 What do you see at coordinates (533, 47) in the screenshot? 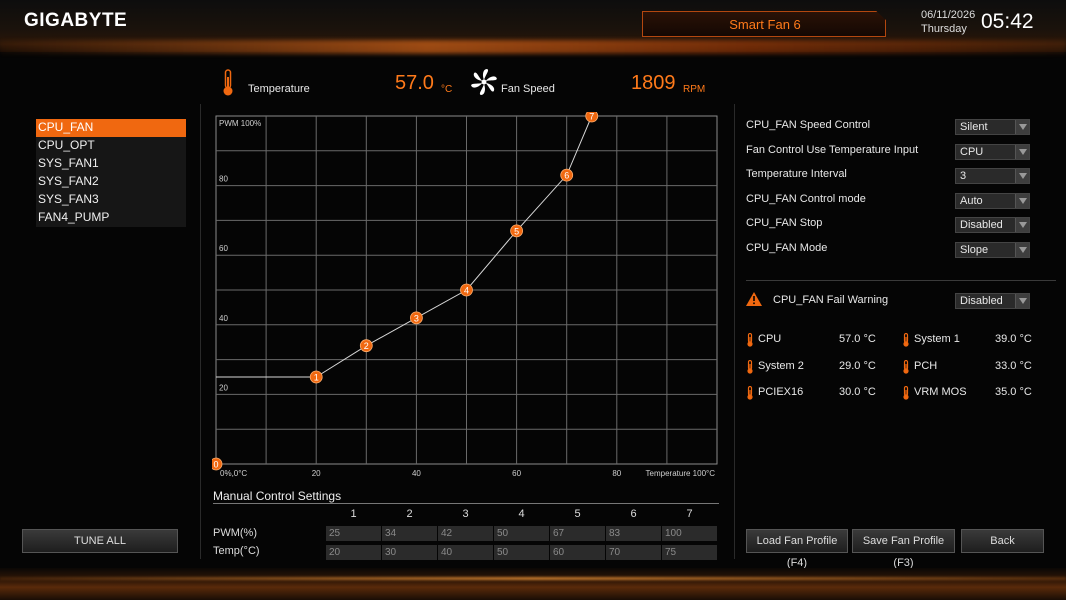
I see `header-glow` at bounding box center [533, 47].